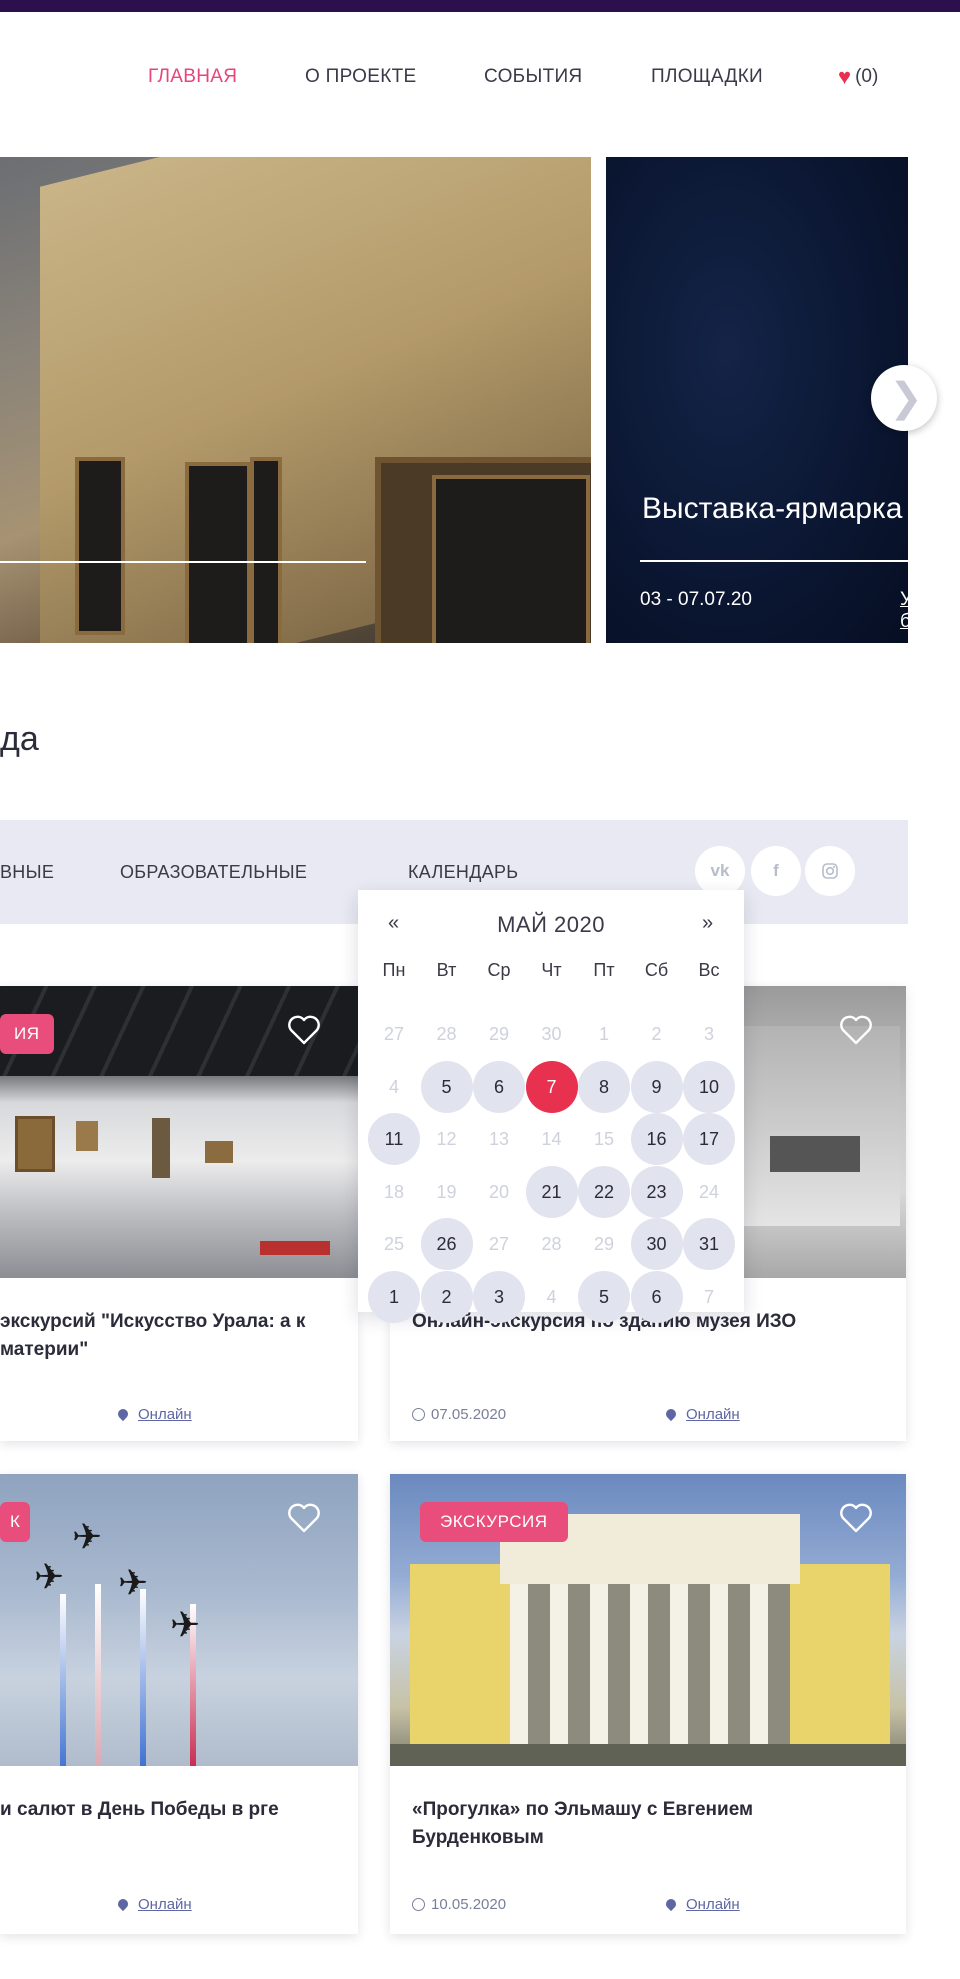 The width and height of the screenshot is (960, 1979). What do you see at coordinates (459, 1904) in the screenshot?
I see `card-date: 10.05.2020` at bounding box center [459, 1904].